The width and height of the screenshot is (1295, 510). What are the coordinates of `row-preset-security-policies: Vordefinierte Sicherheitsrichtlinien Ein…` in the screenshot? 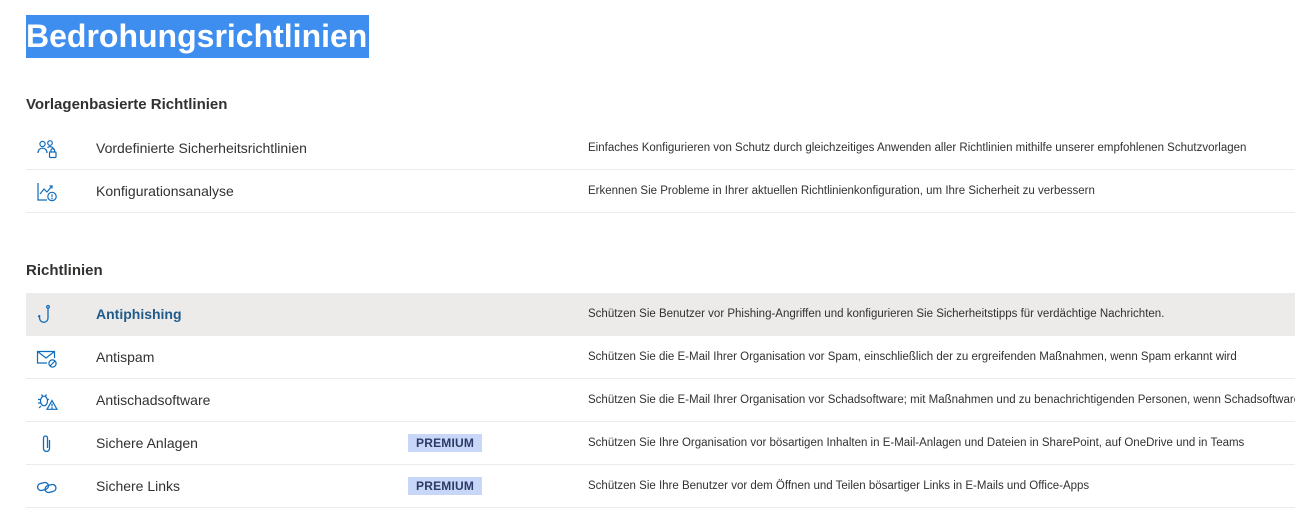 It's located at (660, 148).